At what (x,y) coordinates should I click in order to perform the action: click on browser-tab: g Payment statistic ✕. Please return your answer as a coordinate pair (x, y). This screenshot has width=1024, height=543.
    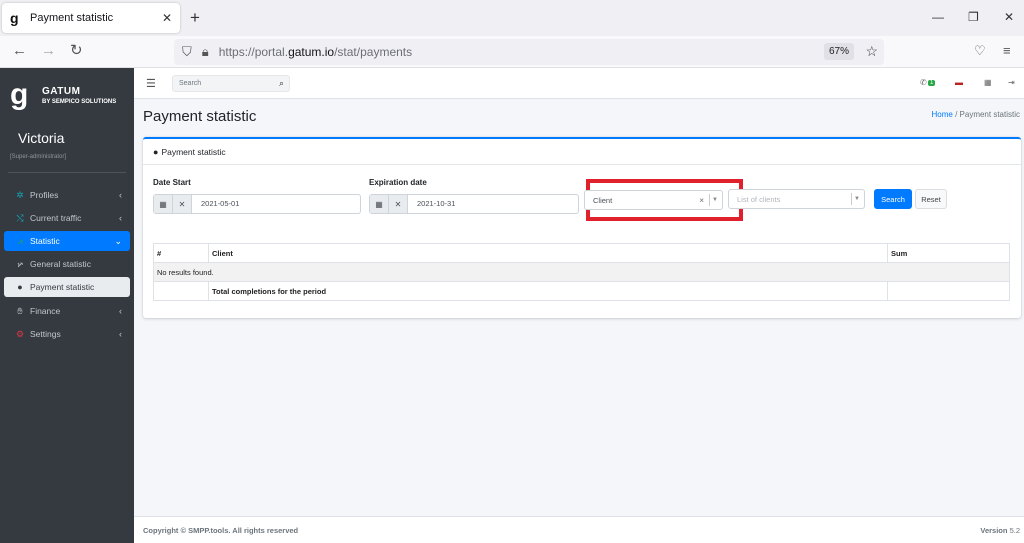
    Looking at the image, I should click on (91, 18).